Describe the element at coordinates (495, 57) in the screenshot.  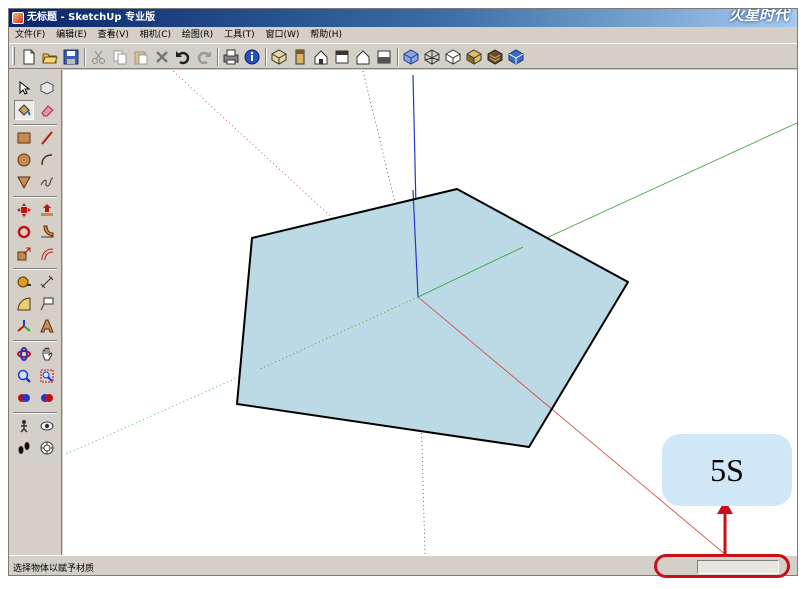
I see `shaded-texture-icon` at that location.